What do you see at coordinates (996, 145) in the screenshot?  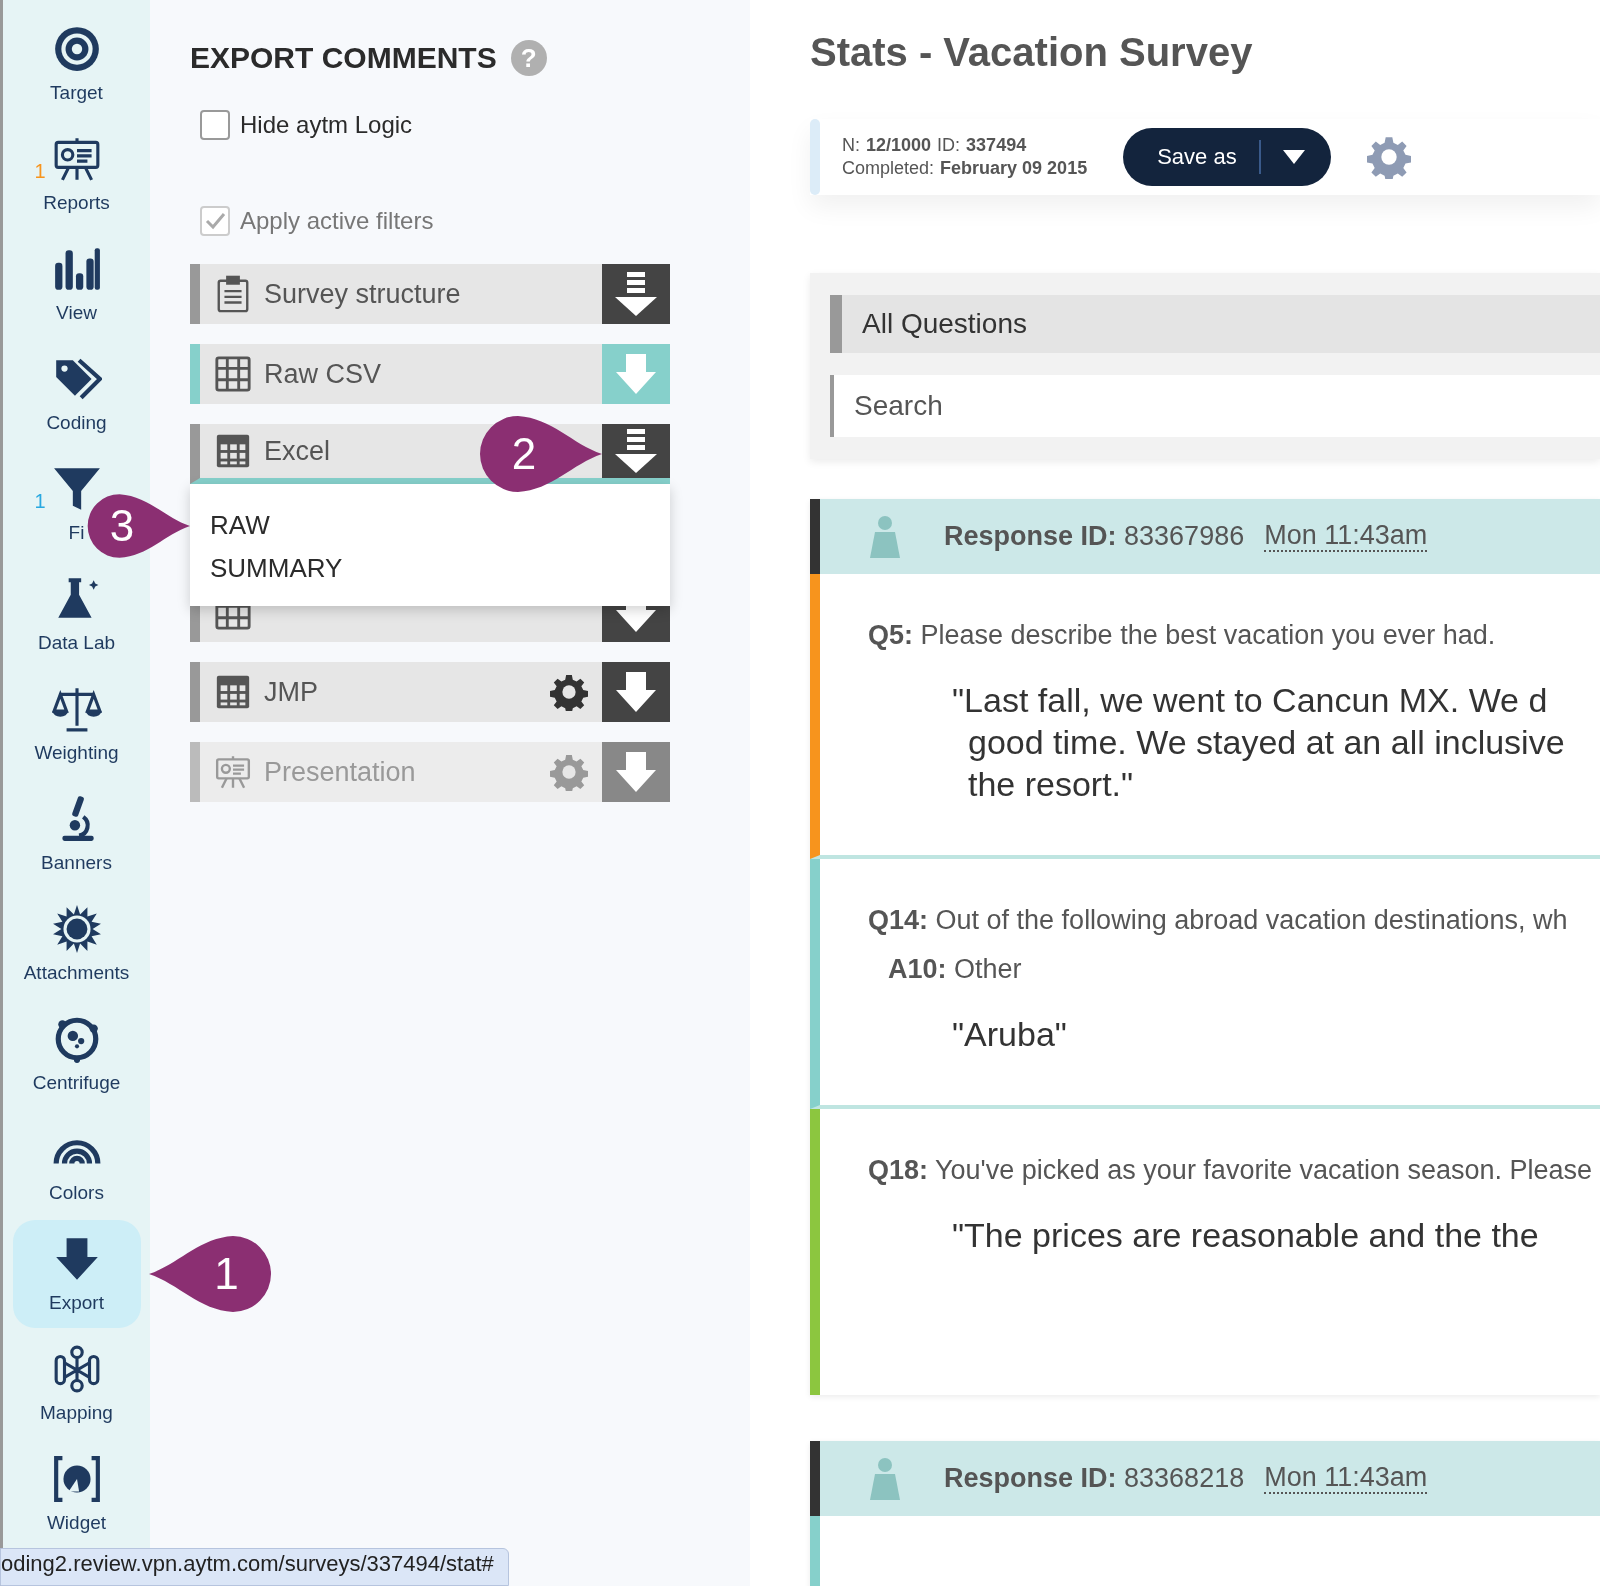 I see `field-value: 337494` at bounding box center [996, 145].